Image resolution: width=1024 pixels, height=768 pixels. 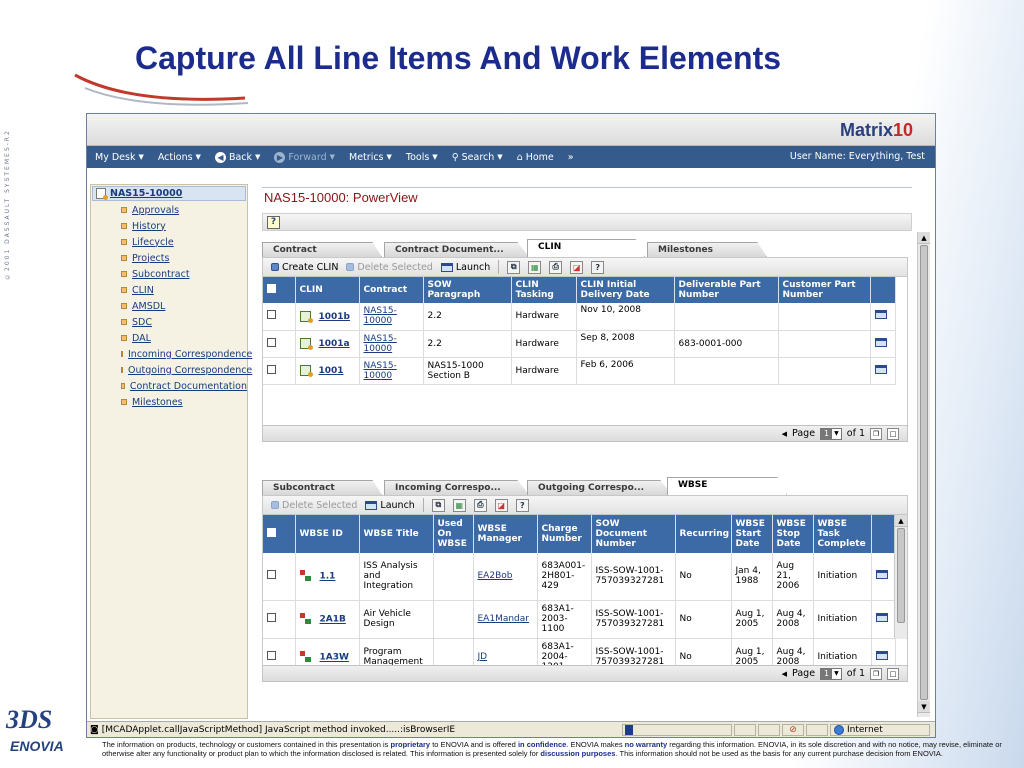 I want to click on forward-button: ▶ Forward ▼, so click(x=304, y=157).